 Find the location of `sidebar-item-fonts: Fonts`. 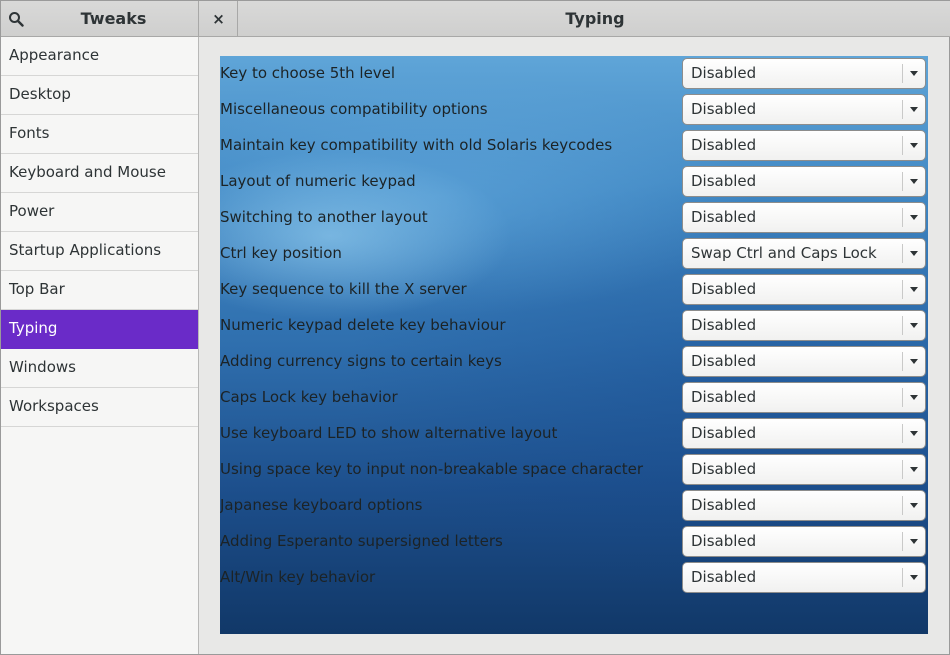

sidebar-item-fonts: Fonts is located at coordinates (99, 134).